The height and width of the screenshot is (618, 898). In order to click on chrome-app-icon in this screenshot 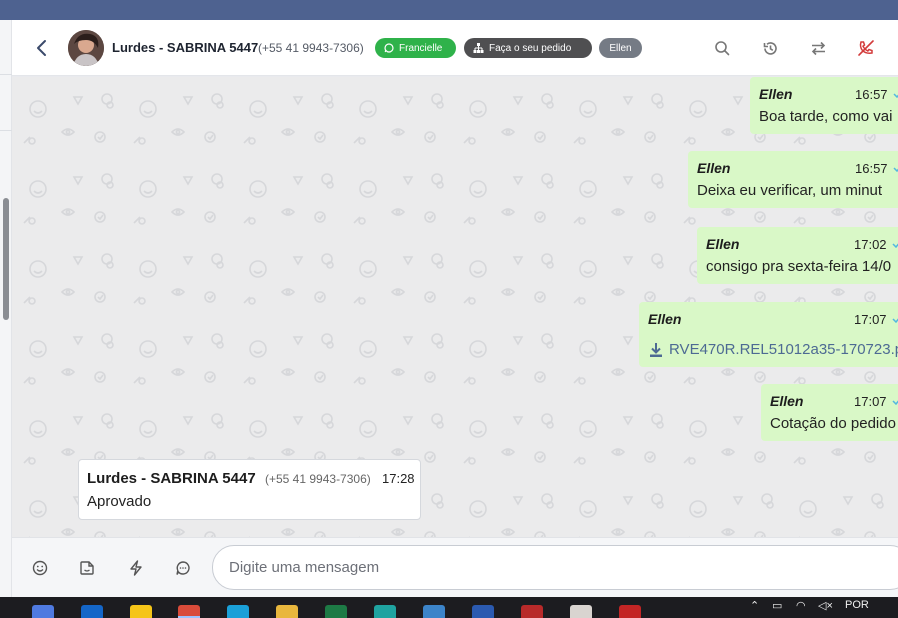, I will do `click(189, 611)`.